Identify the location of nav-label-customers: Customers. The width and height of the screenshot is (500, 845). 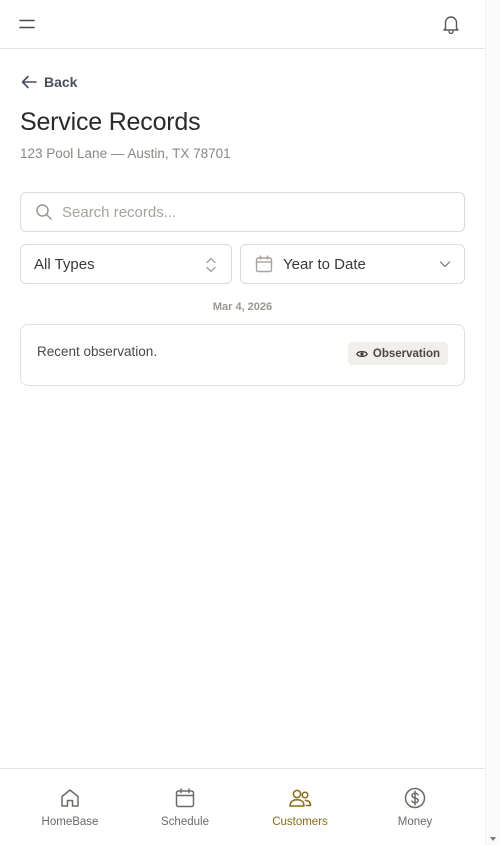
(300, 822).